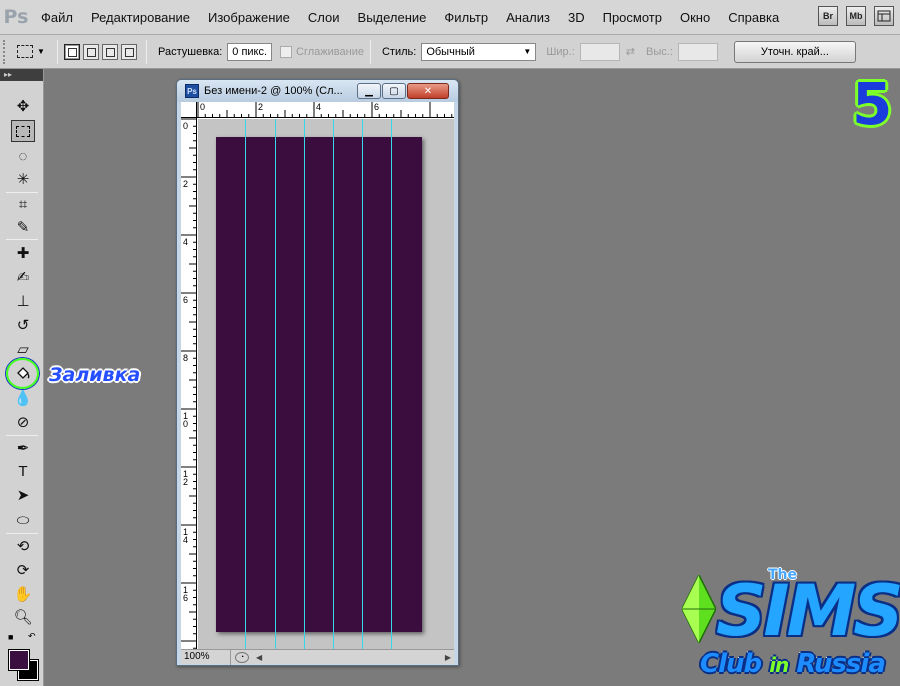 The width and height of the screenshot is (900, 686). Describe the element at coordinates (110, 51) in the screenshot. I see `subtract-from-selection-button` at that location.